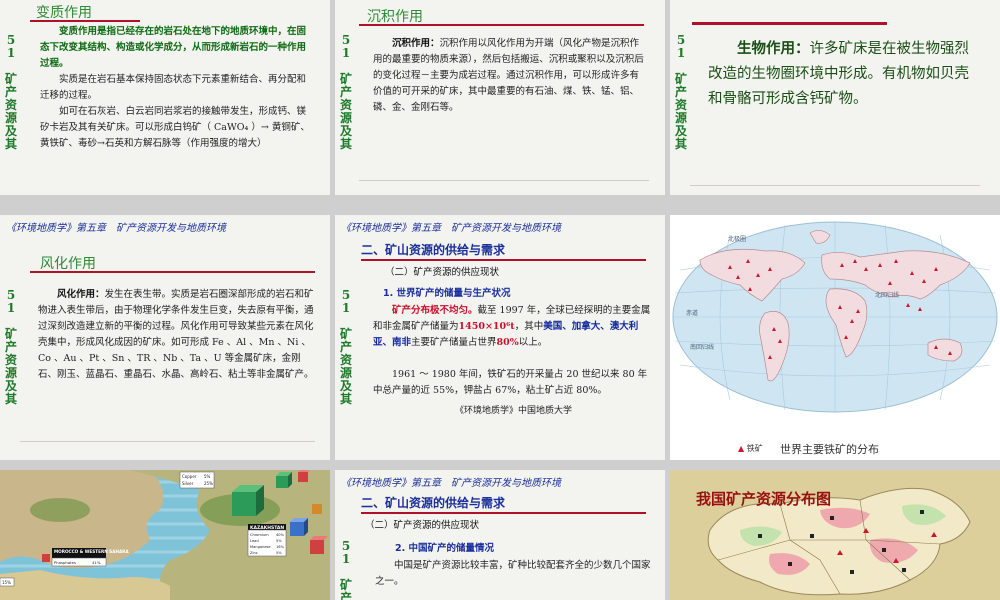 This screenshot has width=1000, height=600. What do you see at coordinates (763, 499) in the screenshot?
I see `map-title: 我国矿产资源分布图` at bounding box center [763, 499].